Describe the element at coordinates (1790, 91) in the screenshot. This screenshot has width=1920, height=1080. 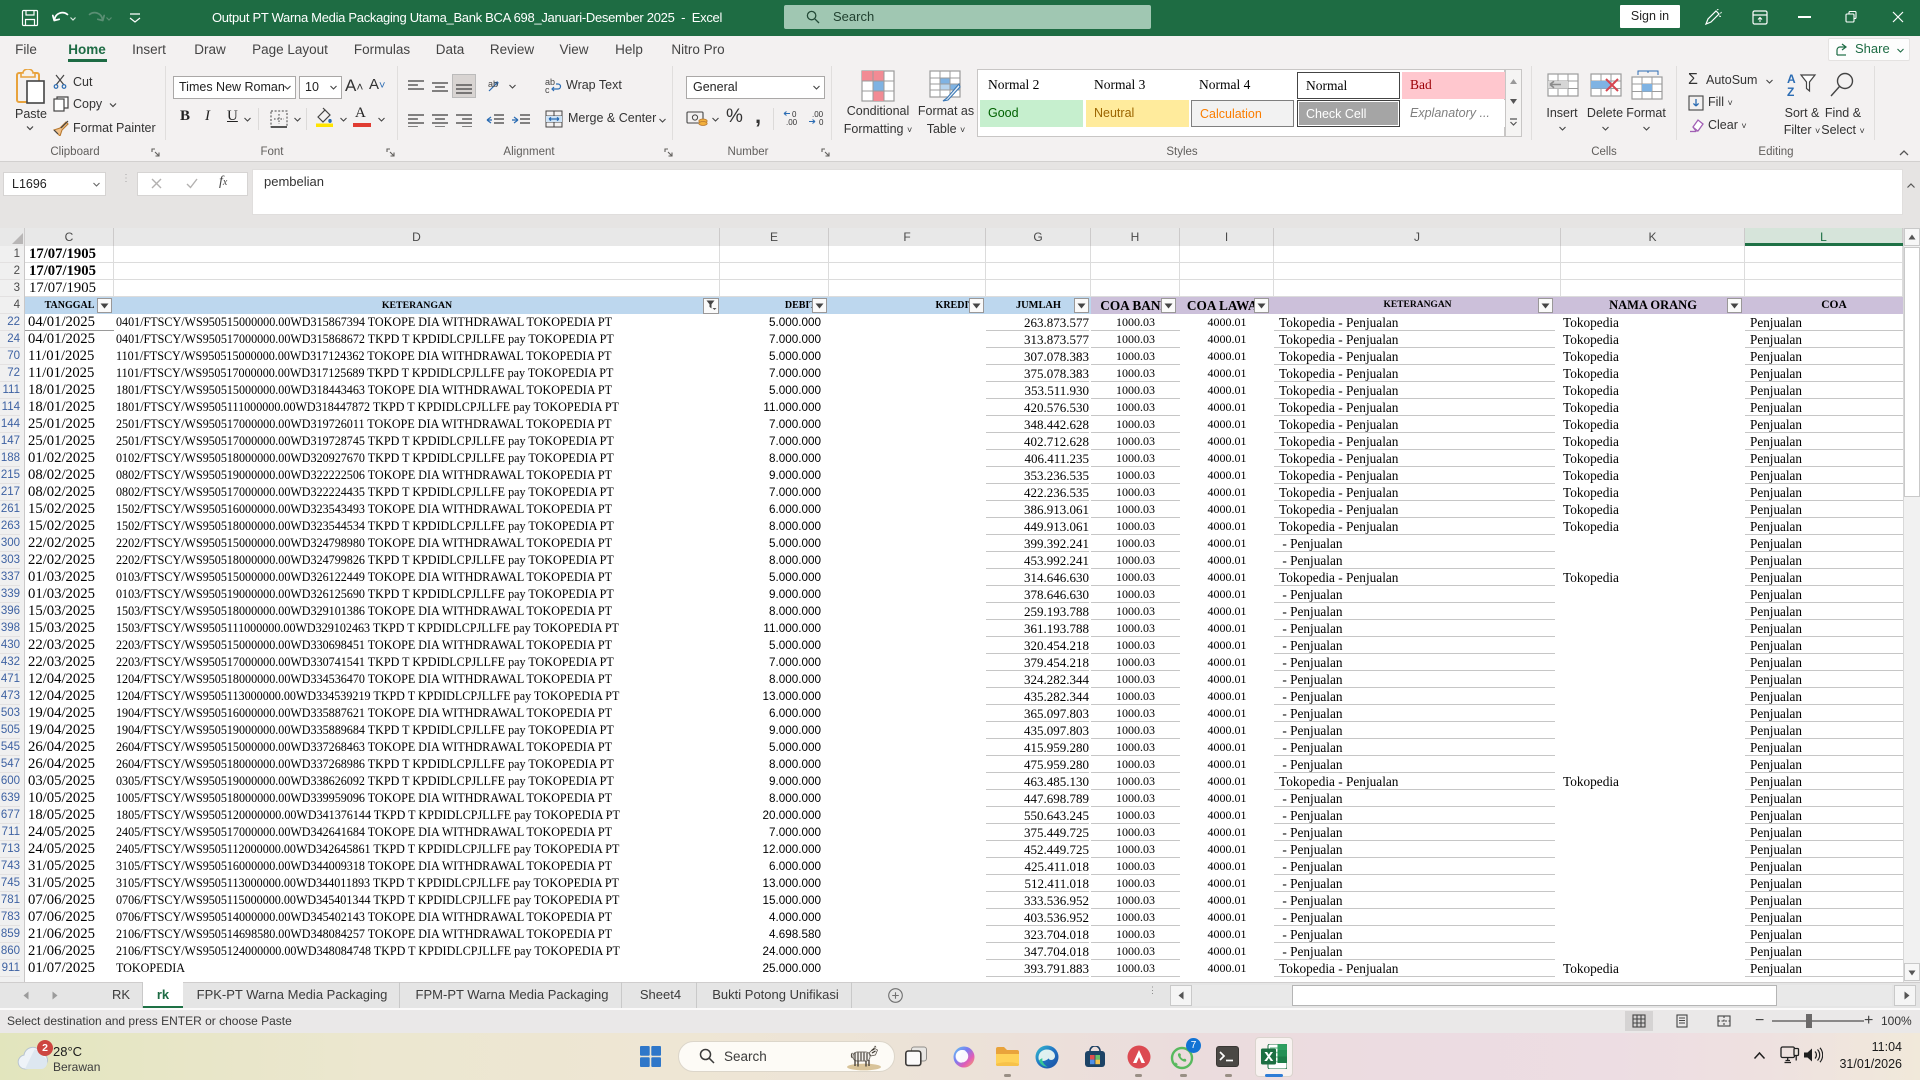
I see `svg-text: Z` at that location.